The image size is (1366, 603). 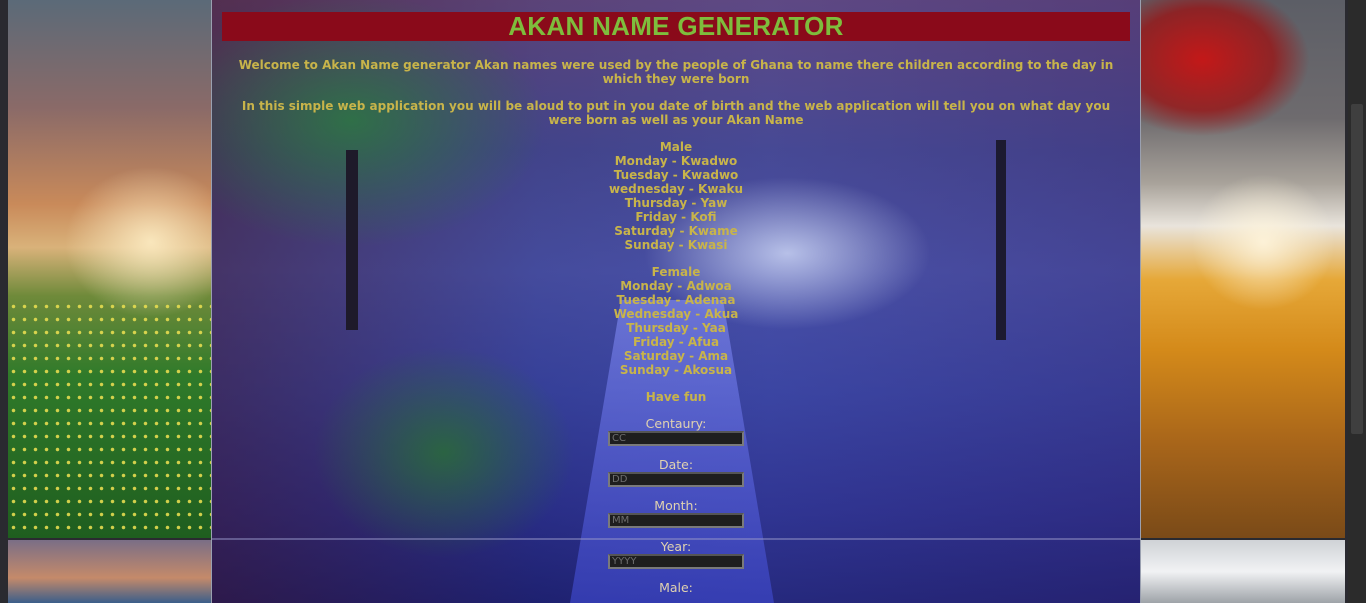 What do you see at coordinates (676, 423) in the screenshot?
I see `century-label: Centaury:` at bounding box center [676, 423].